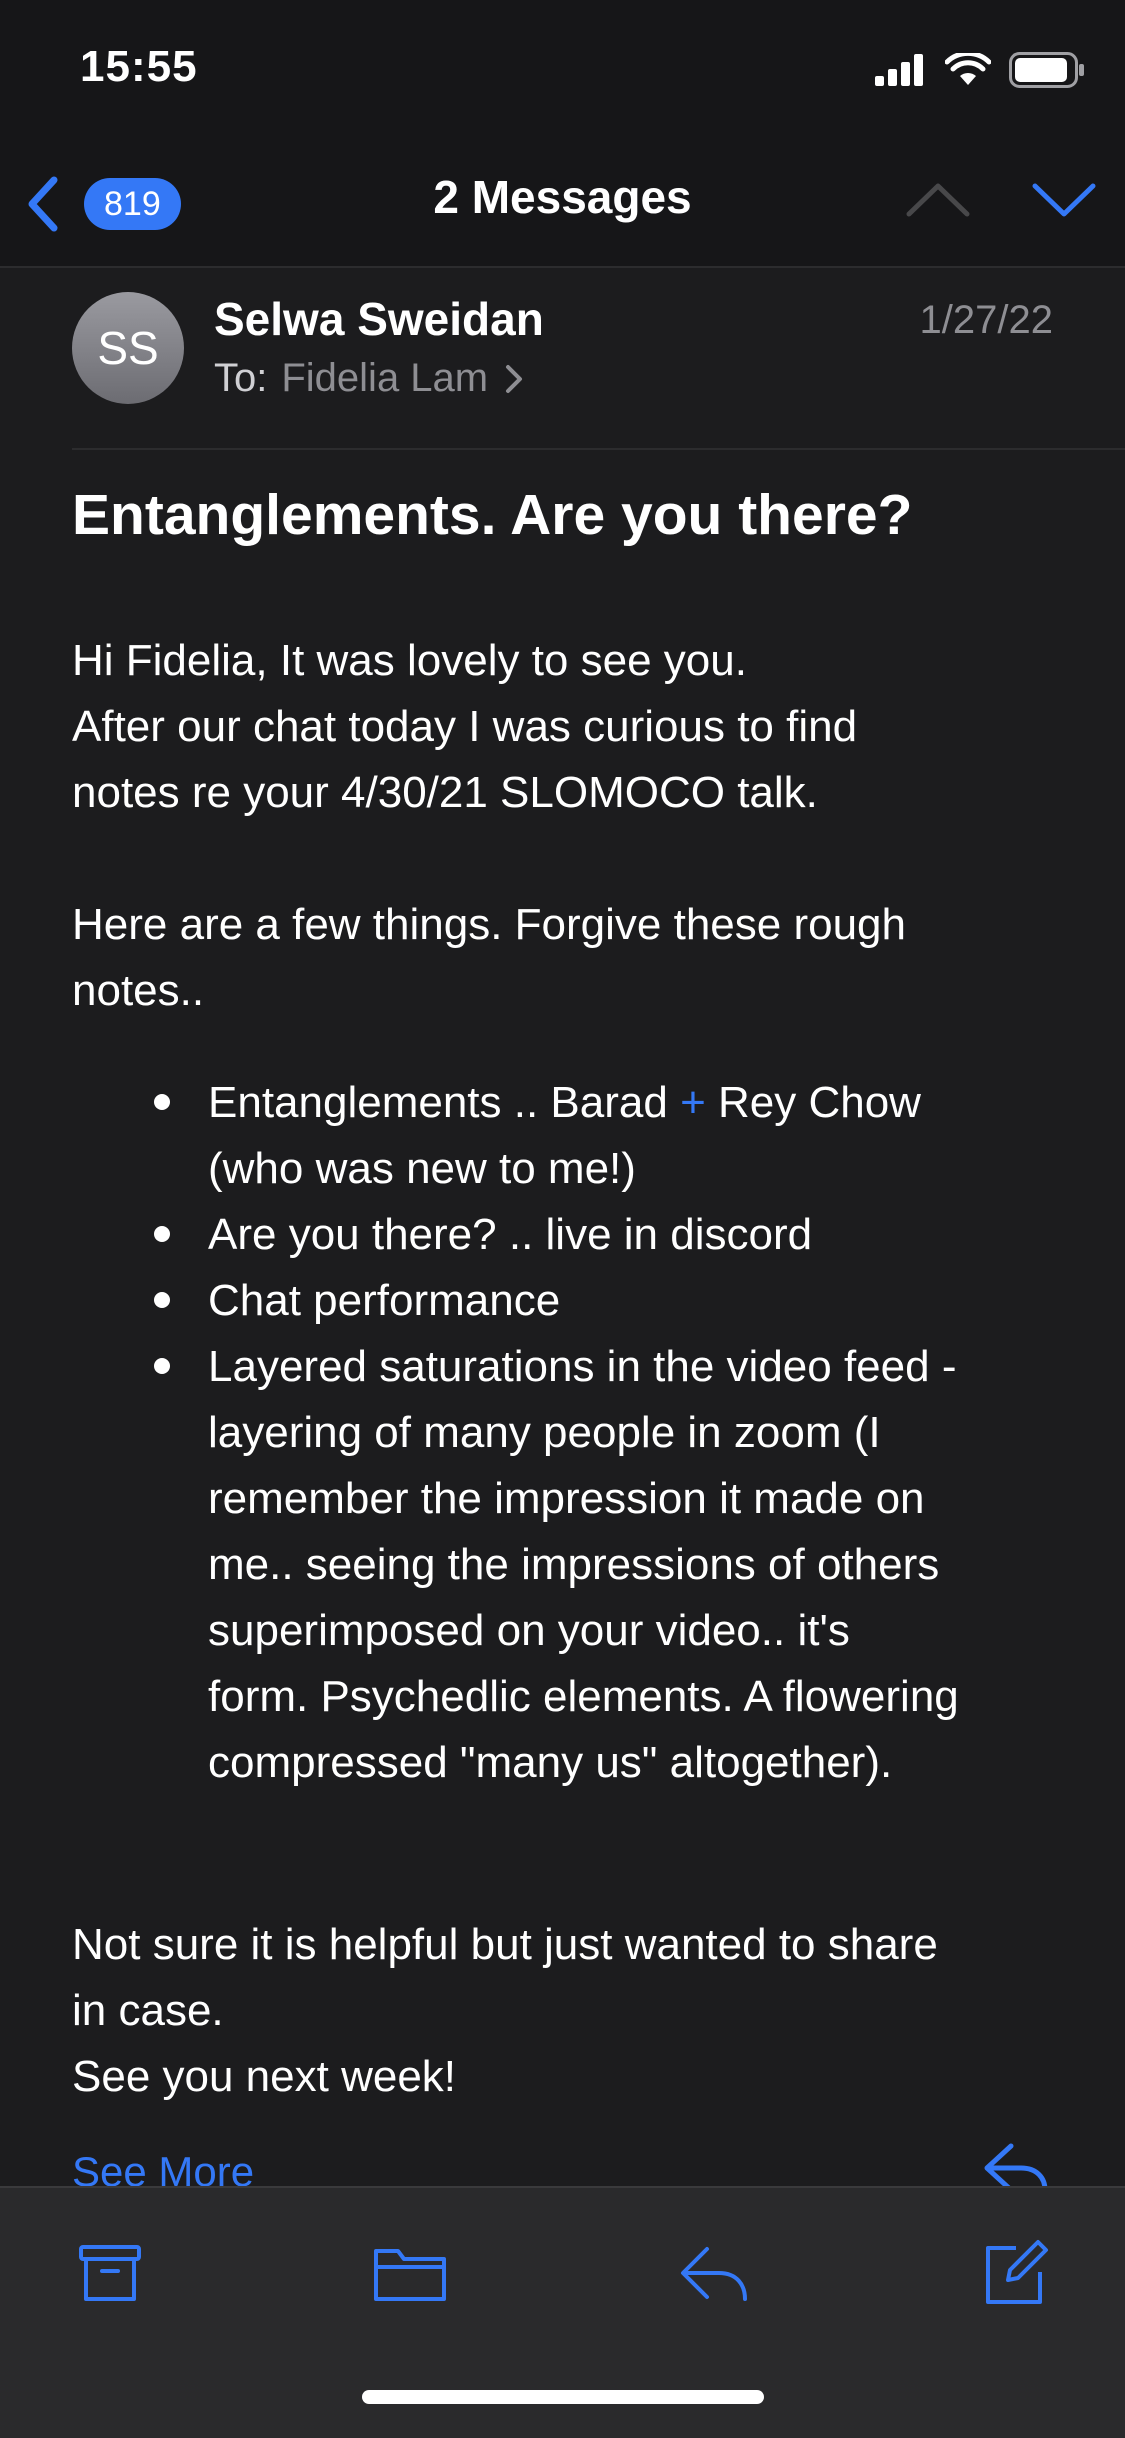 This screenshot has height=2438, width=1125. I want to click on to-label: To:, so click(241, 378).